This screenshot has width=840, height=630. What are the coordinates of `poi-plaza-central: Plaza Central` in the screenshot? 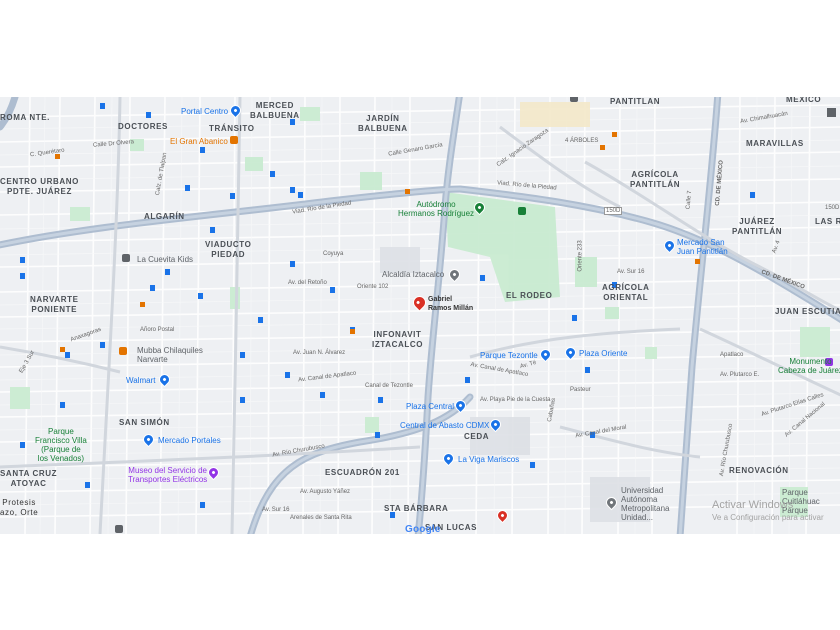 It's located at (430, 406).